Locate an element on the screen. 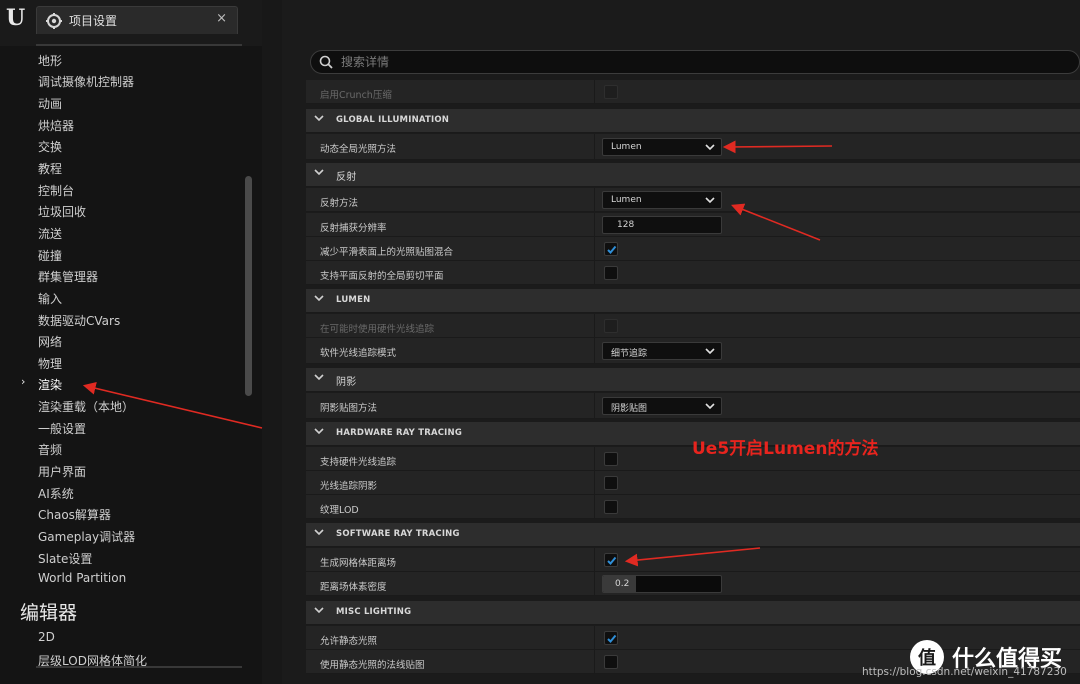  sidebar-scrollbar is located at coordinates (248, 286).